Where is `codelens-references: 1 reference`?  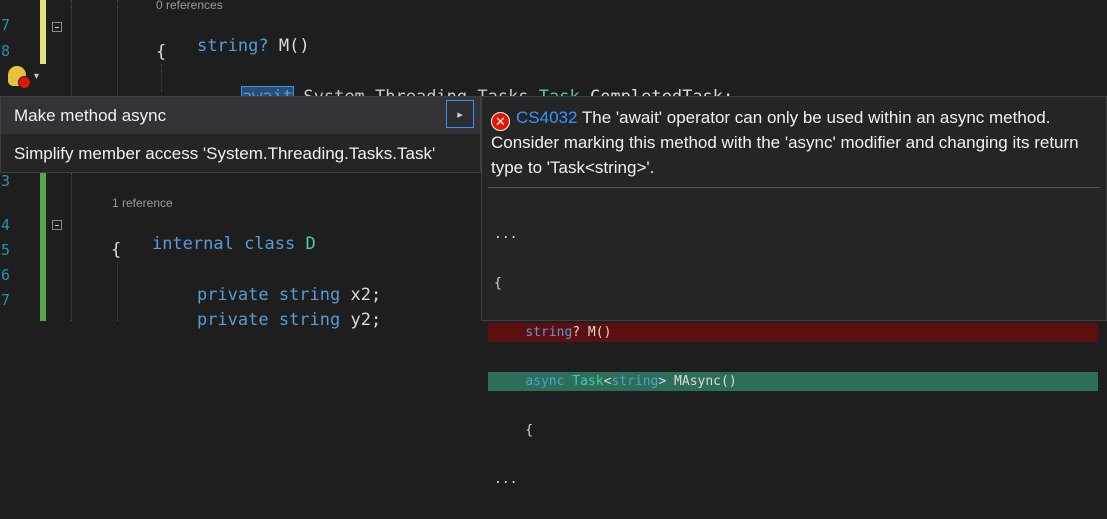
codelens-references: 1 reference is located at coordinates (142, 203).